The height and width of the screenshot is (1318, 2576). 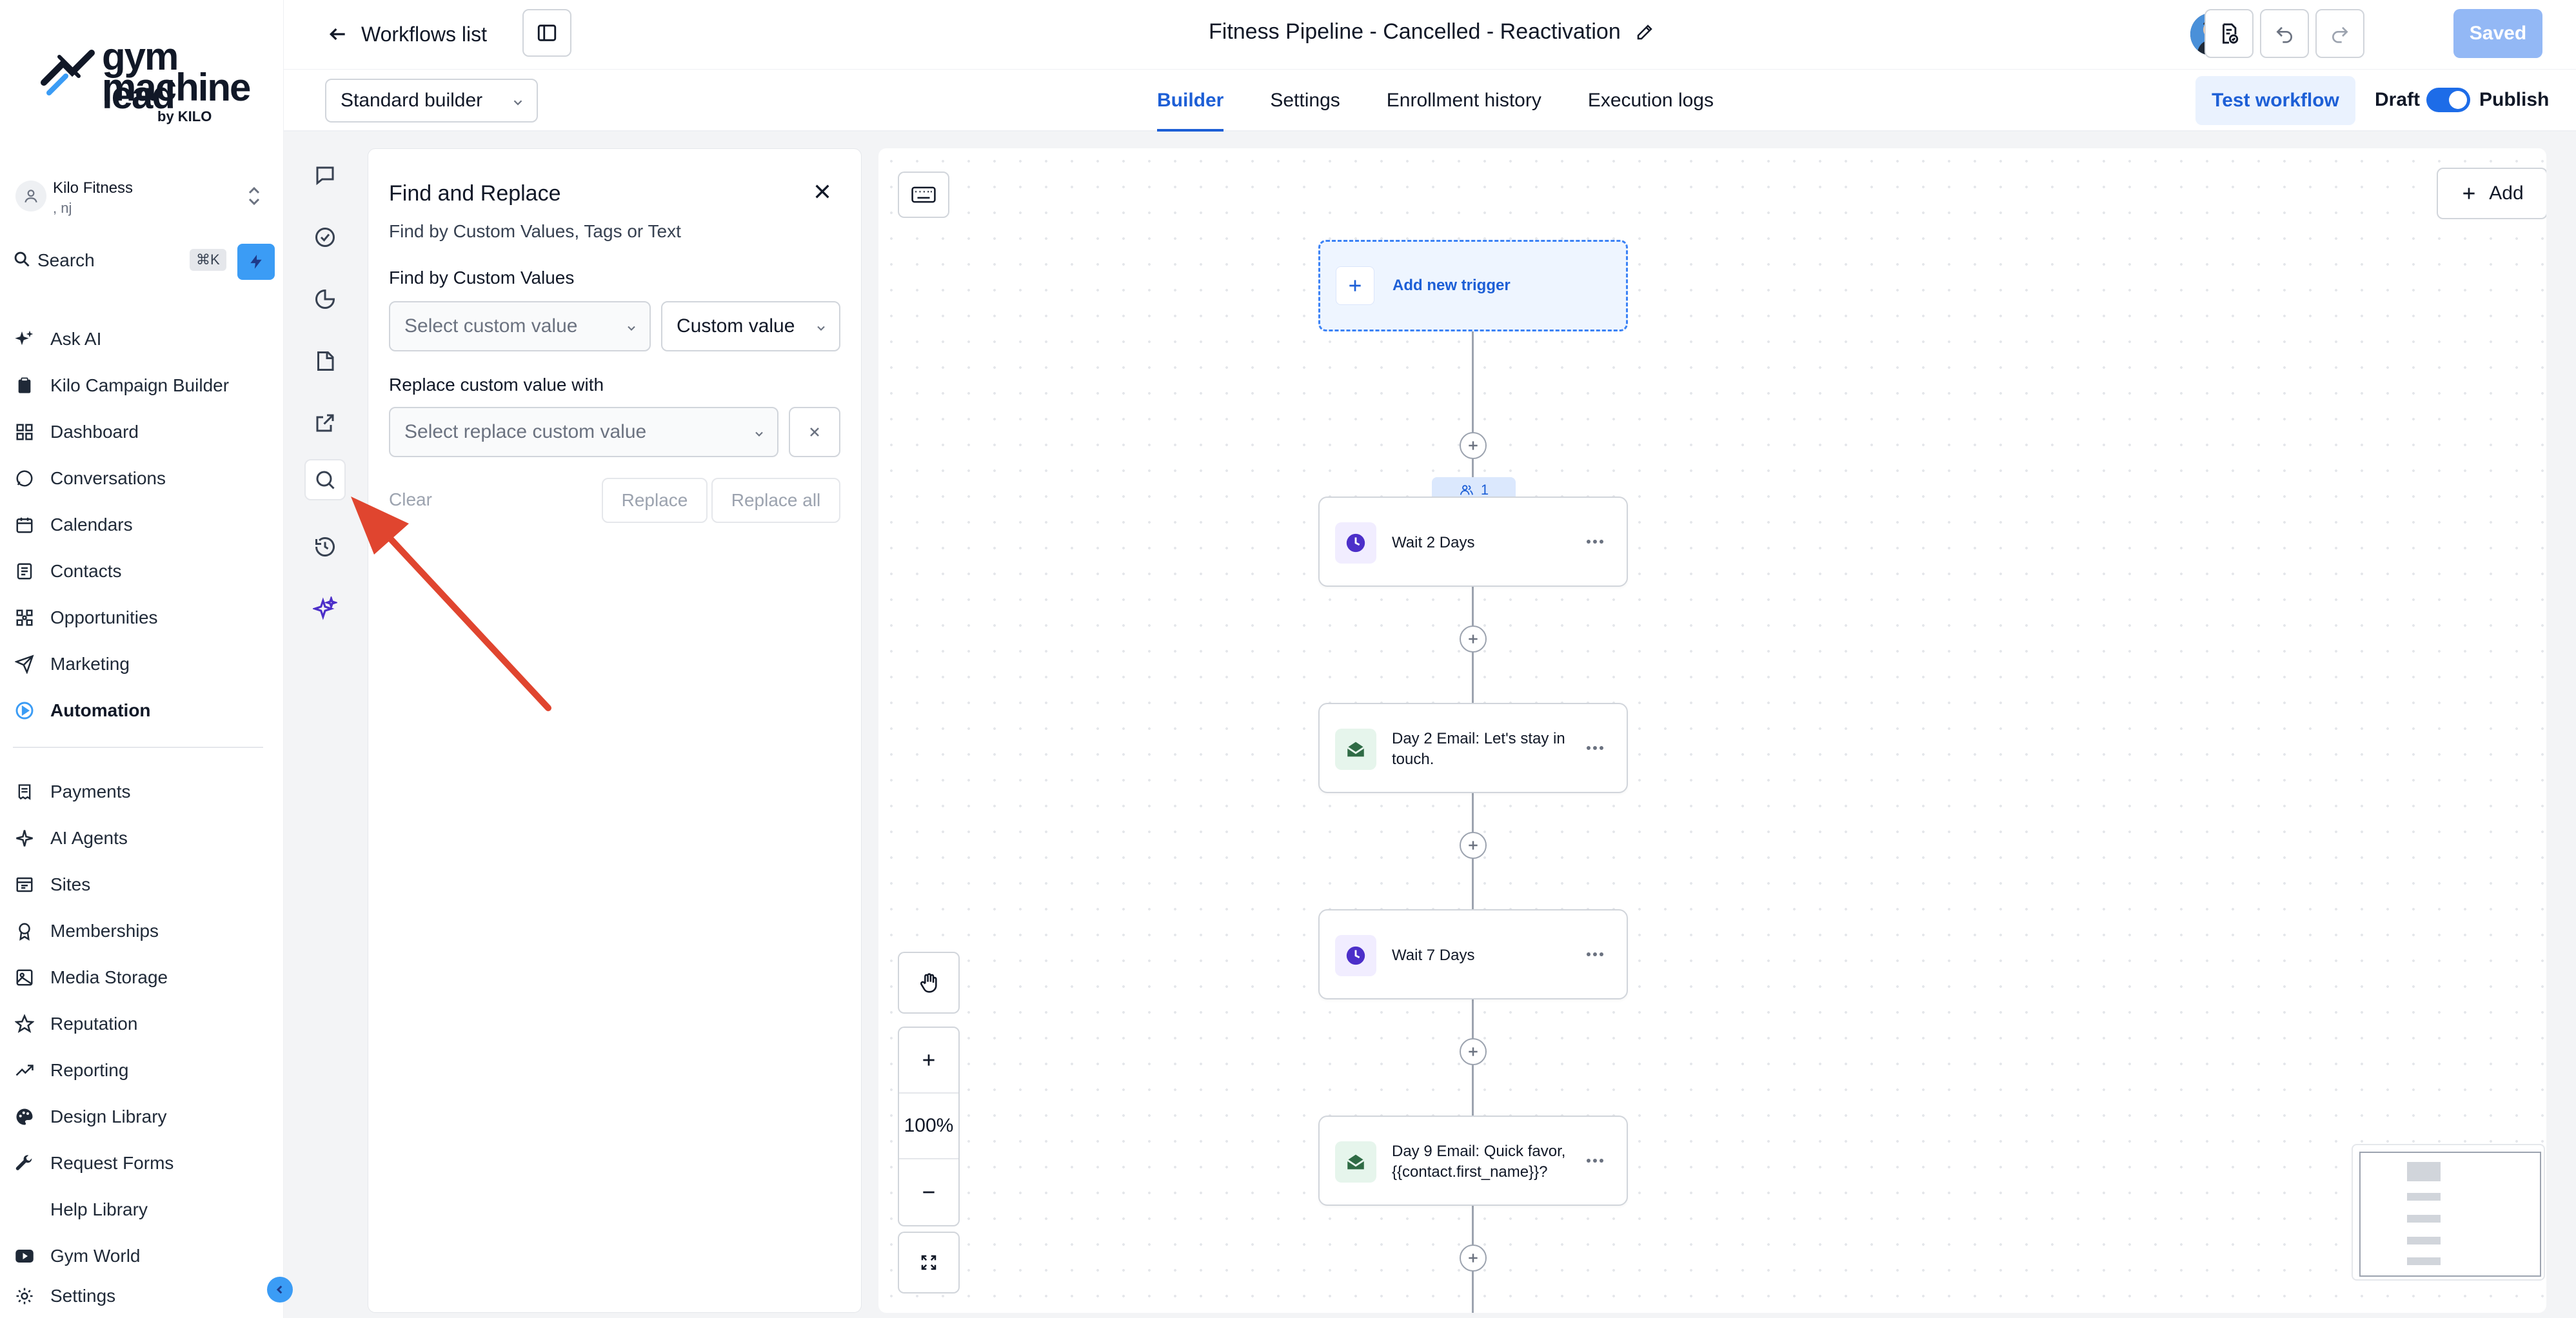 I want to click on chat-bubble-icon, so click(x=25, y=479).